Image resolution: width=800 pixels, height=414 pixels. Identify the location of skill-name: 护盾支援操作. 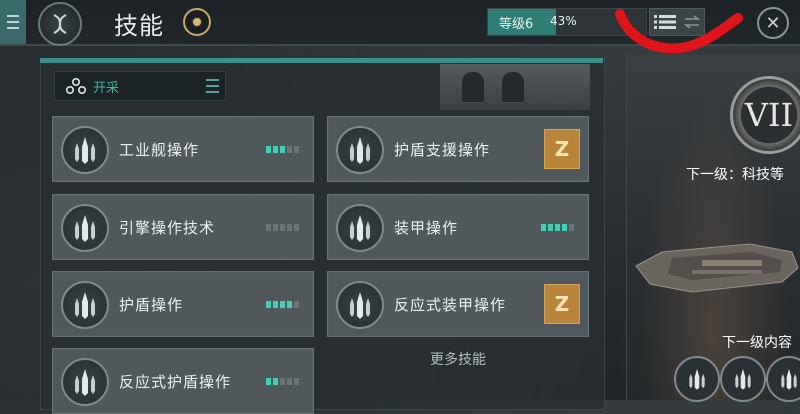
(442, 150).